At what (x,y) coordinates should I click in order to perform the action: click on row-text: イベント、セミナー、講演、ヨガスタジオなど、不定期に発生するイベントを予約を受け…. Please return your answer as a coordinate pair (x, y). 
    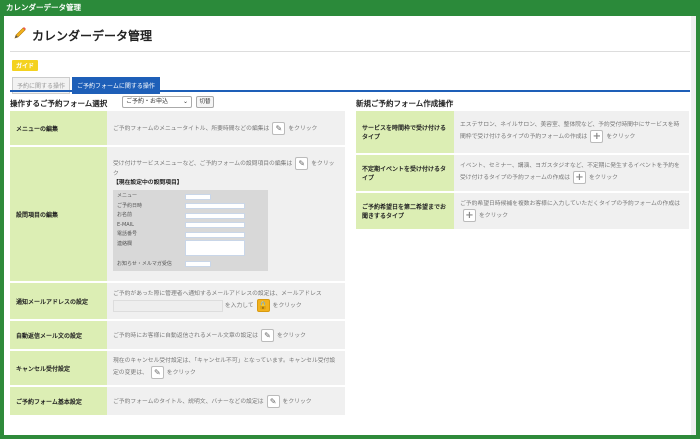
    Looking at the image, I should click on (570, 172).